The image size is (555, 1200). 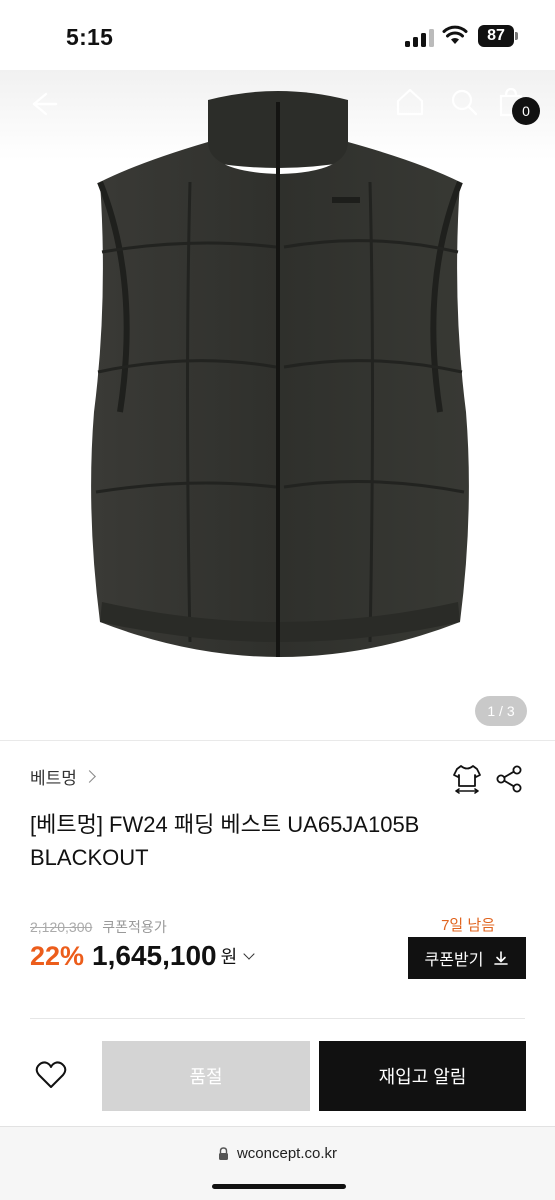 What do you see at coordinates (90, 37) in the screenshot?
I see `status-time: 5:15` at bounding box center [90, 37].